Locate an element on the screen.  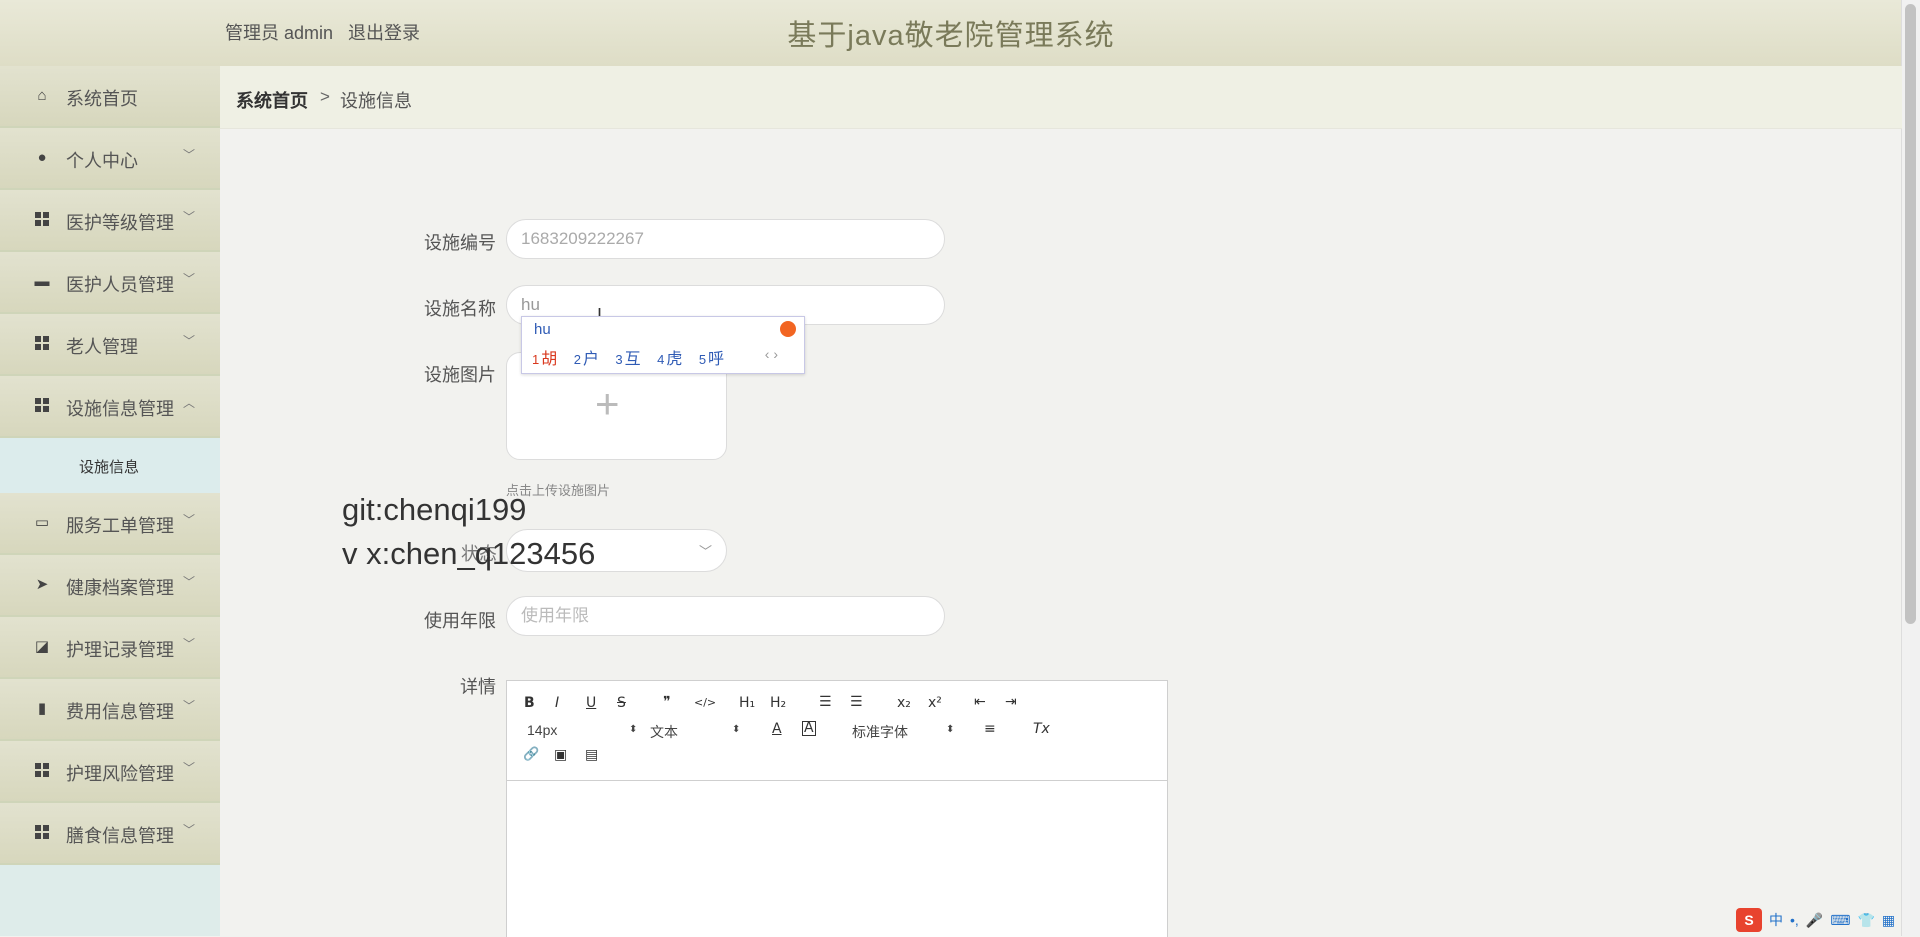
sidebar-item-label: 服务工单管理 is located at coordinates (120, 526).